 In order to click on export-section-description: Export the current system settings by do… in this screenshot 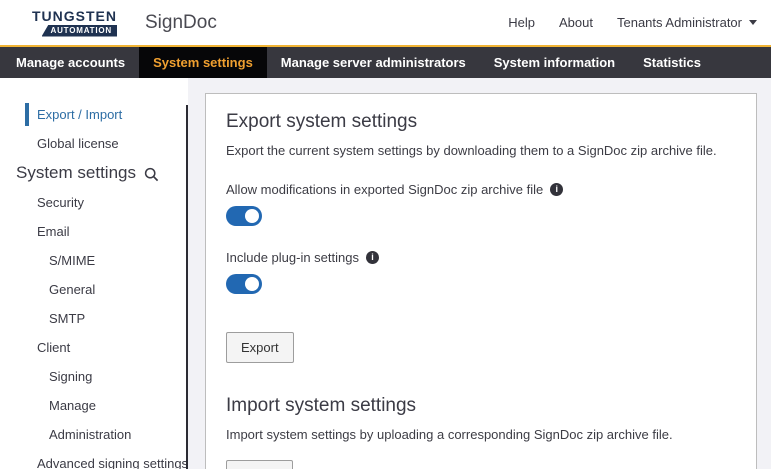, I will do `click(471, 150)`.